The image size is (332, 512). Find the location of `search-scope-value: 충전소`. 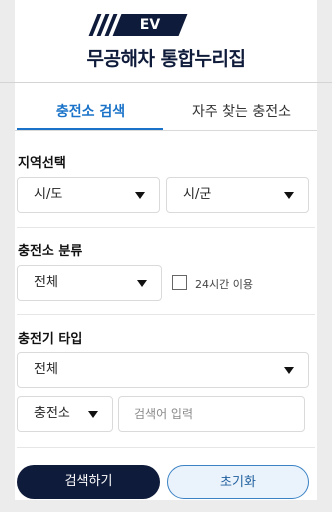

search-scope-value: 충전소 is located at coordinates (52, 413).